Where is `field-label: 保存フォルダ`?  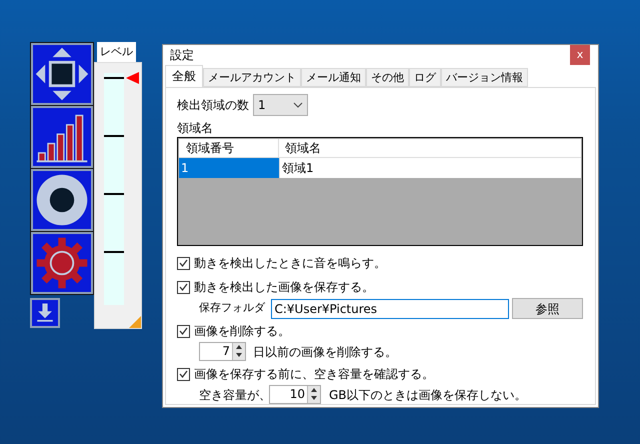
field-label: 保存フォルダ is located at coordinates (232, 308).